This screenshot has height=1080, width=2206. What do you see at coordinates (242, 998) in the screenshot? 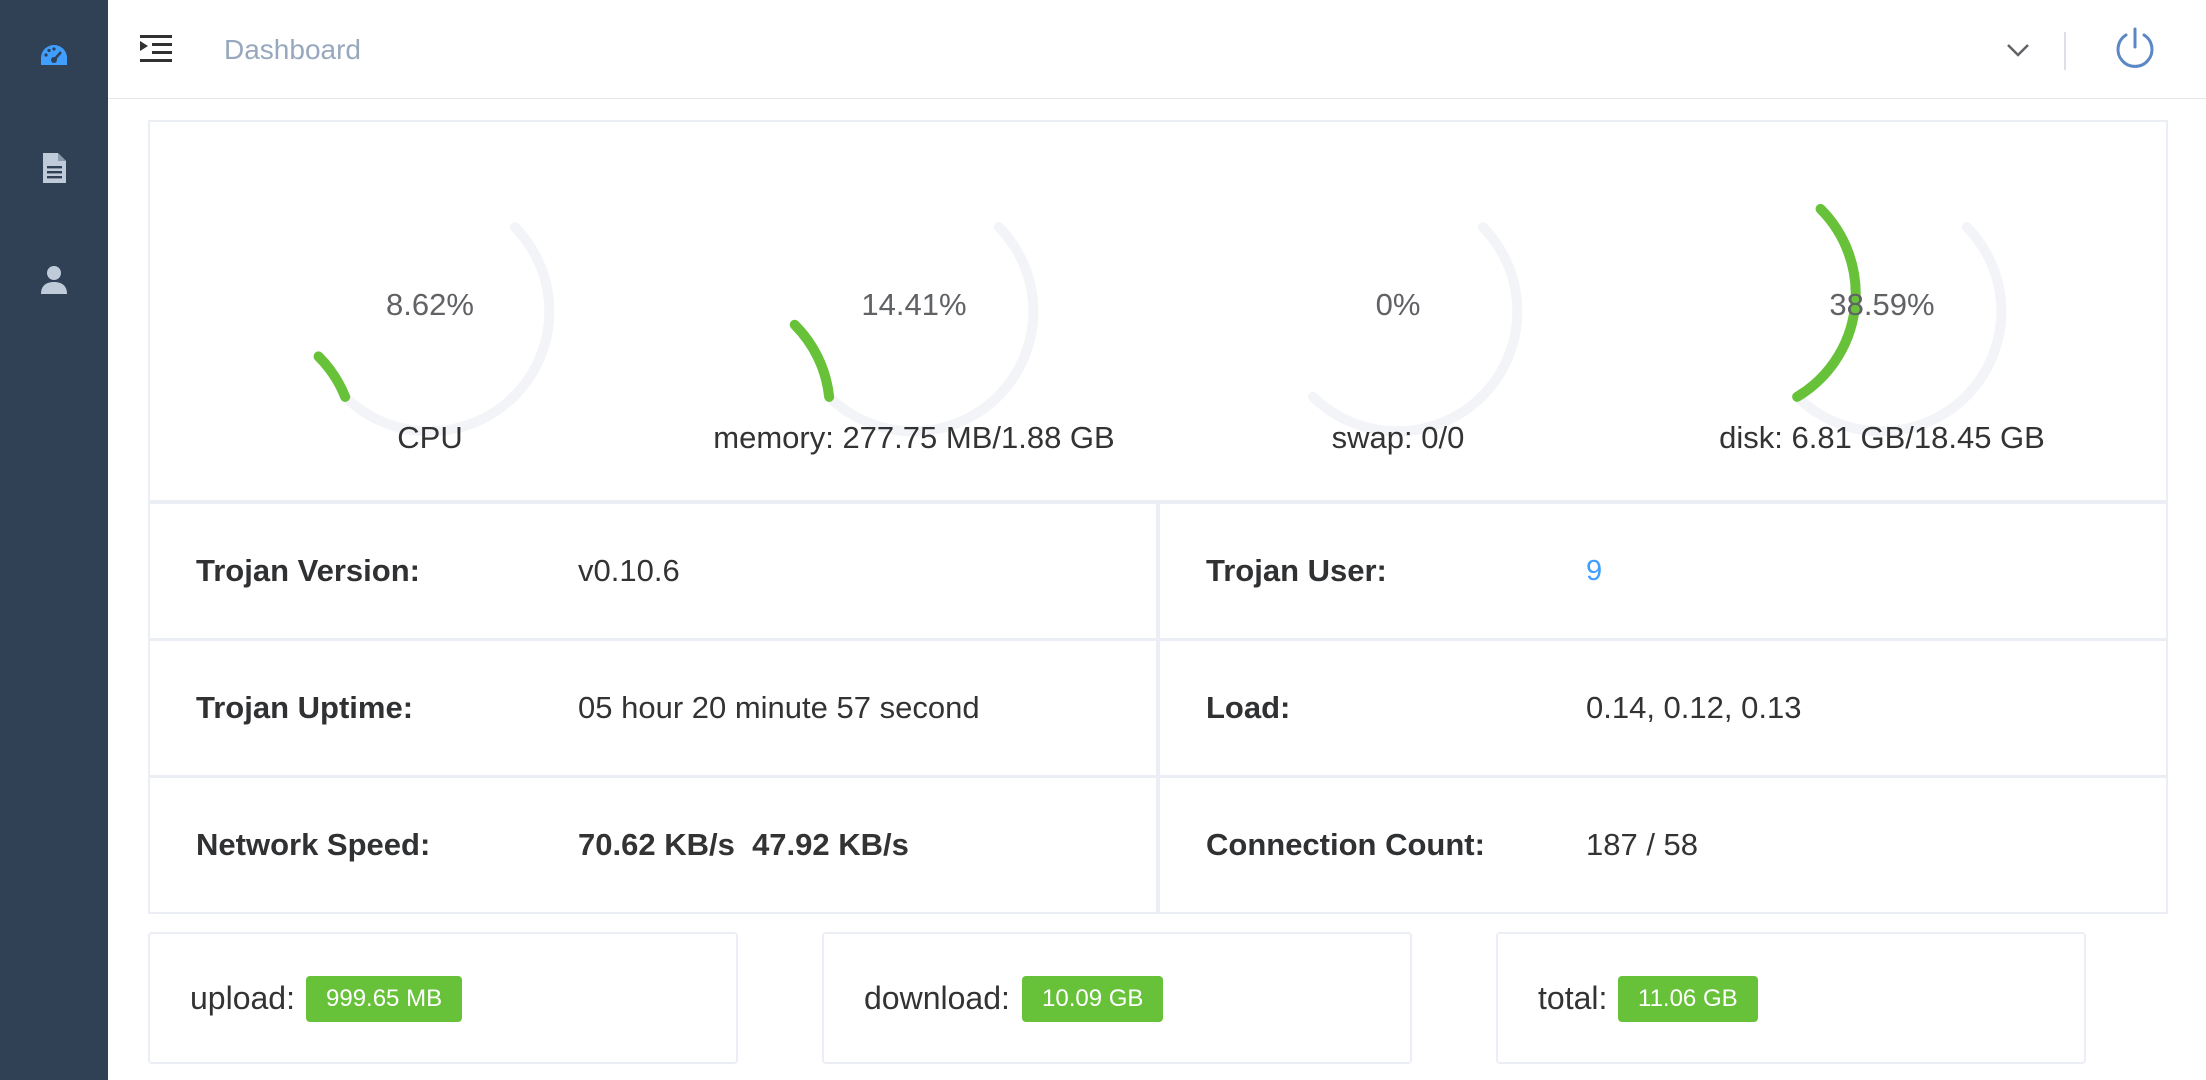
I see `upload-label: upload:` at bounding box center [242, 998].